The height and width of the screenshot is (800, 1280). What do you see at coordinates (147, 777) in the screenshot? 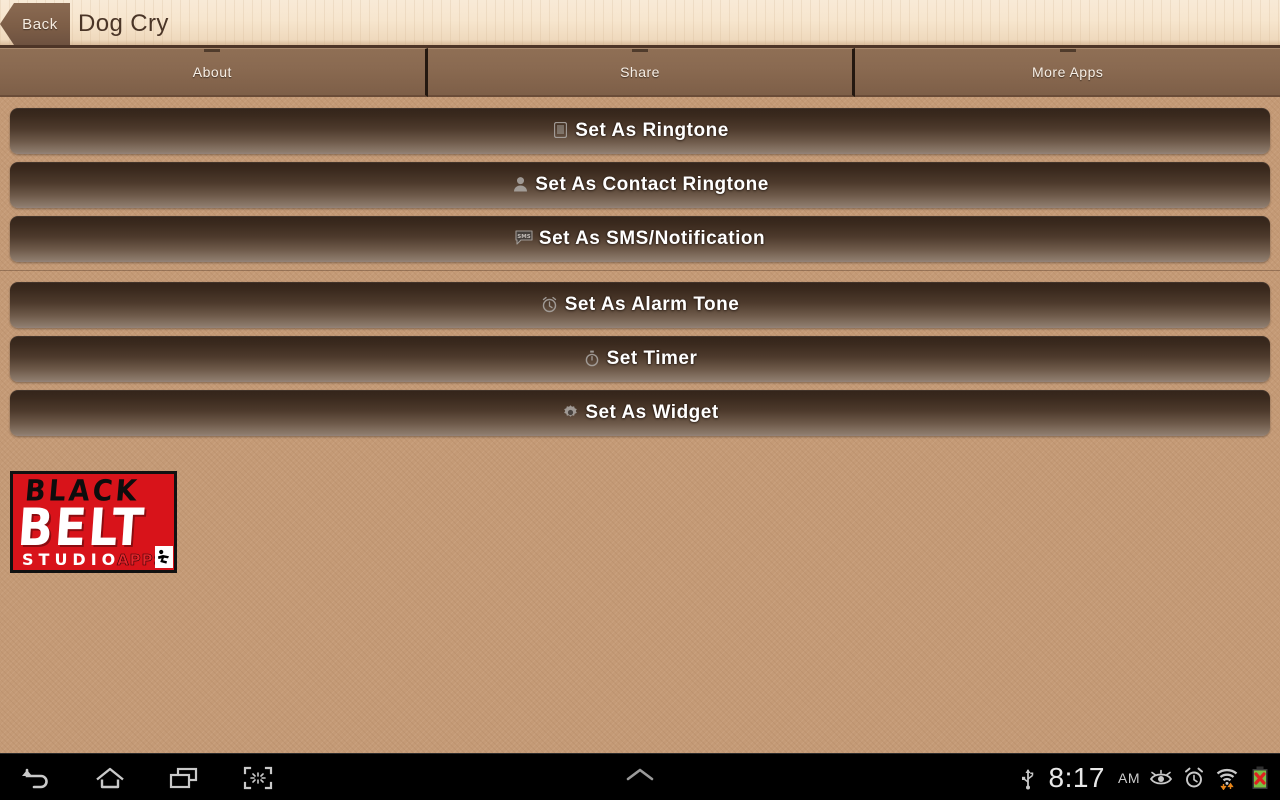
I see `nav-left-group` at bounding box center [147, 777].